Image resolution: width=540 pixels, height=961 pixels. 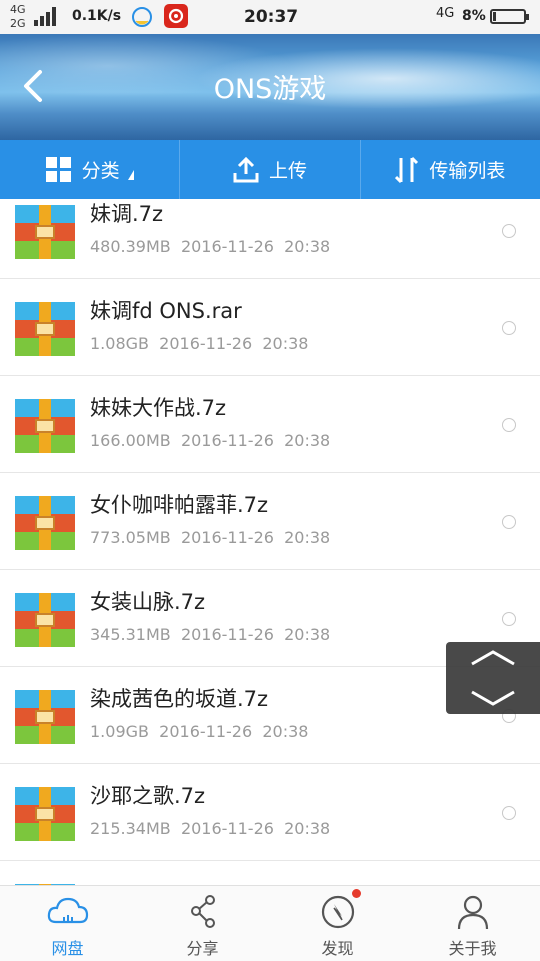 I want to click on clock: 20:37, so click(x=271, y=17).